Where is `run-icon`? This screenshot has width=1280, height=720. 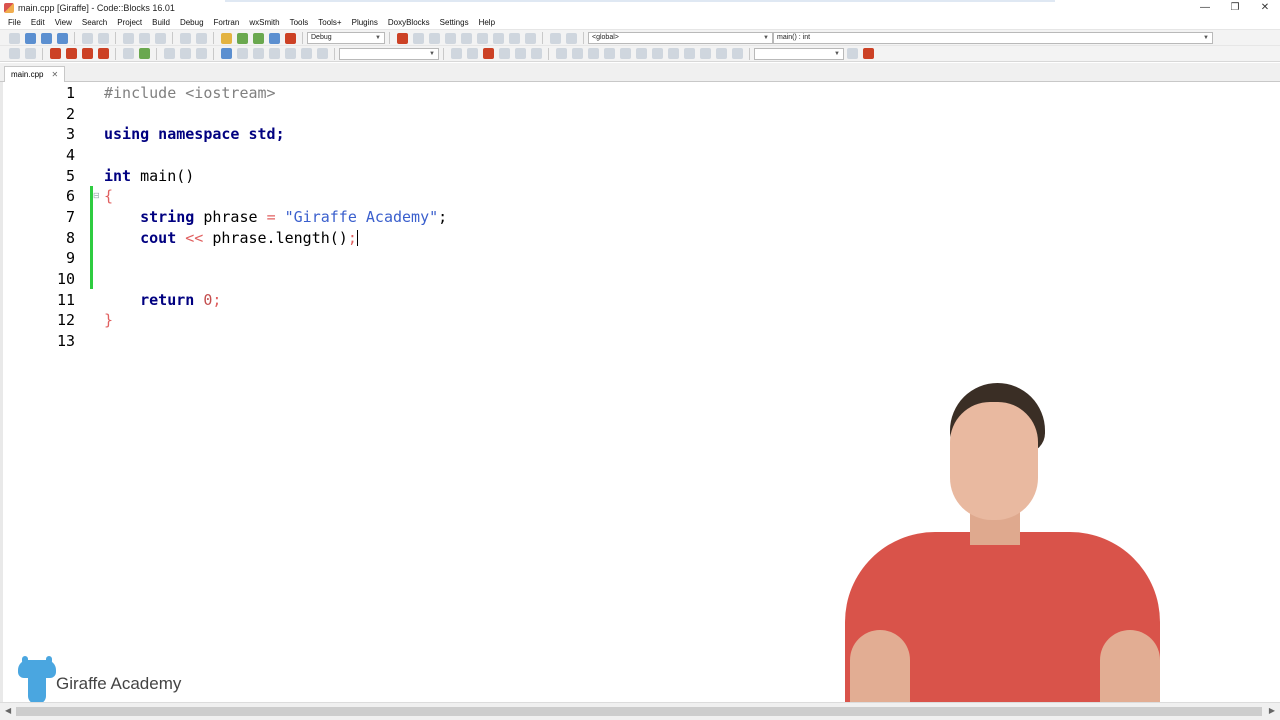 run-icon is located at coordinates (242, 38).